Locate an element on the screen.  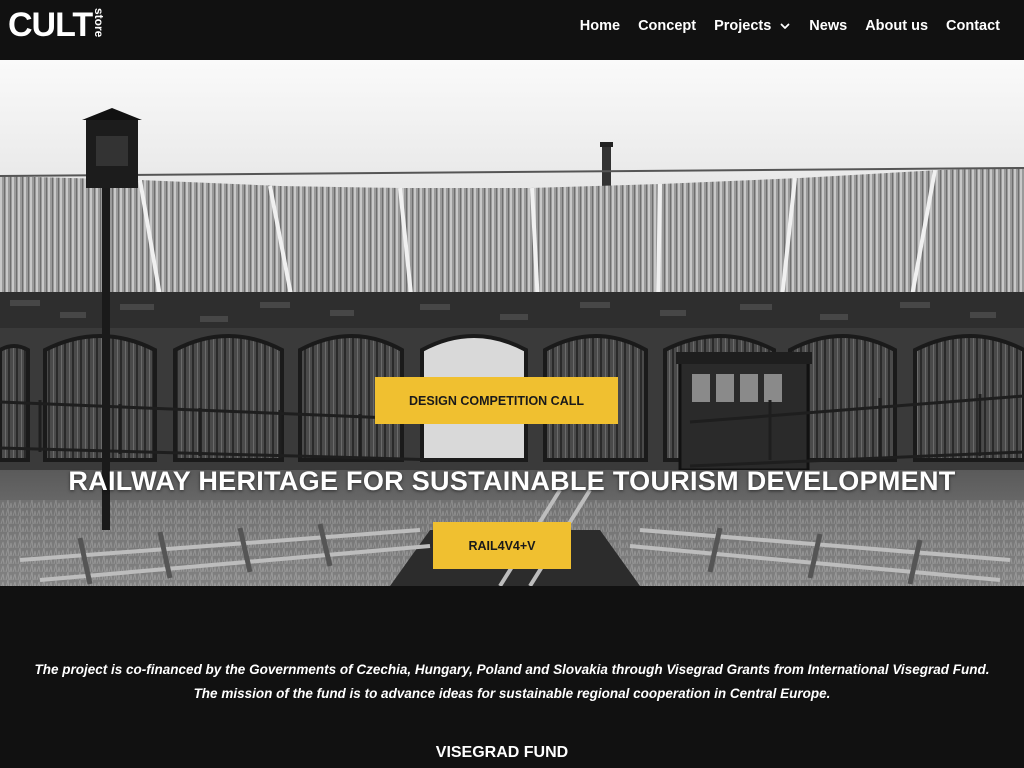
nav-item-label: Contact is located at coordinates (973, 26).